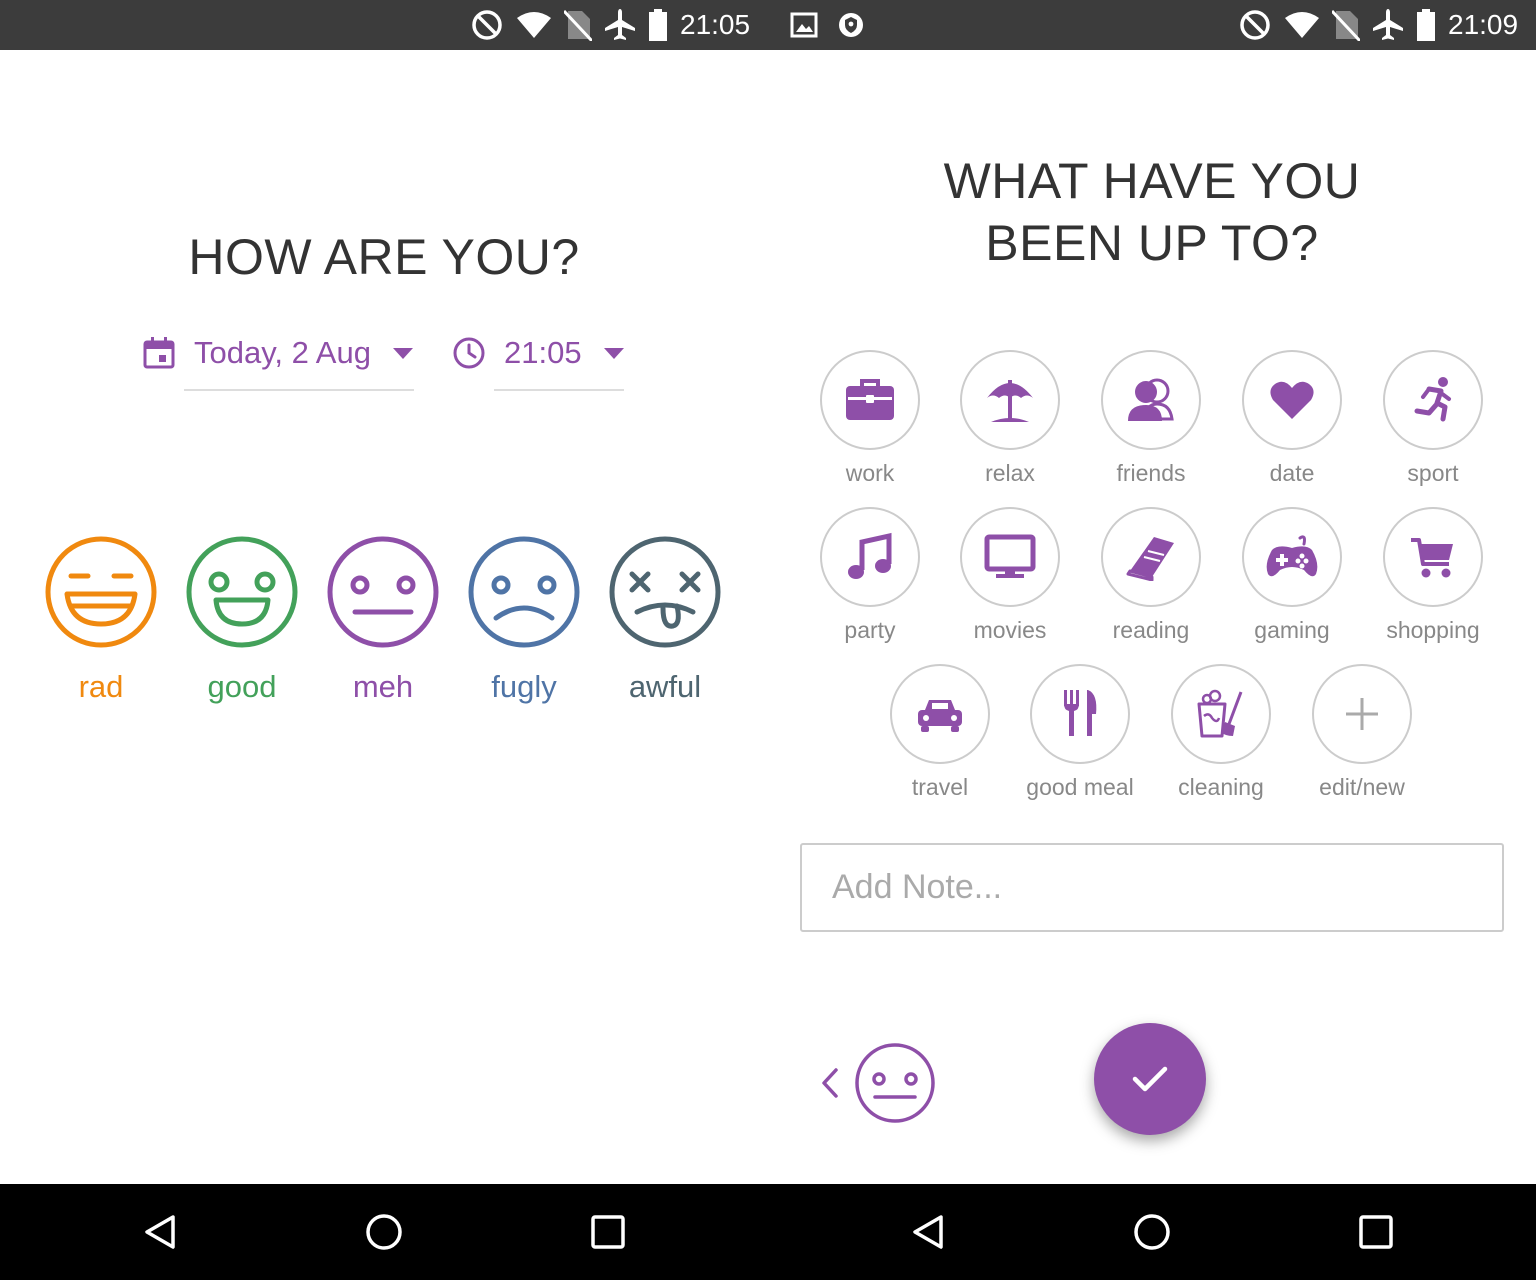 This screenshot has width=1536, height=1280. Describe the element at coordinates (282, 352) in the screenshot. I see `date-value: Today, 2 Aug` at that location.